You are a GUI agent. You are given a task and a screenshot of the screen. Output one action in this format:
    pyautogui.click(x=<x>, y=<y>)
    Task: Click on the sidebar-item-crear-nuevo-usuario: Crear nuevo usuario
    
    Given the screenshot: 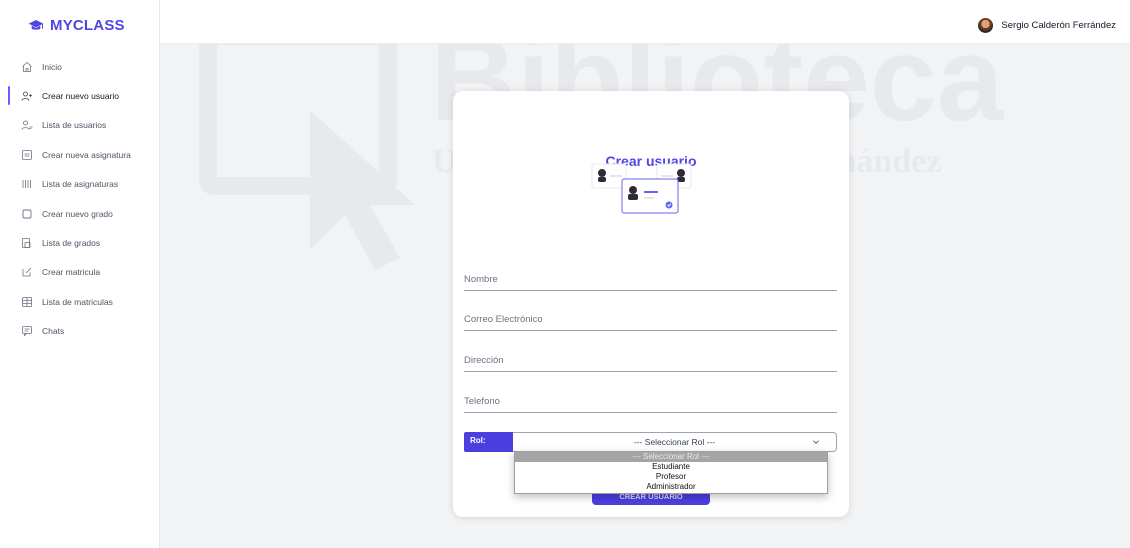 What is the action you would take?
    pyautogui.click(x=80, y=95)
    